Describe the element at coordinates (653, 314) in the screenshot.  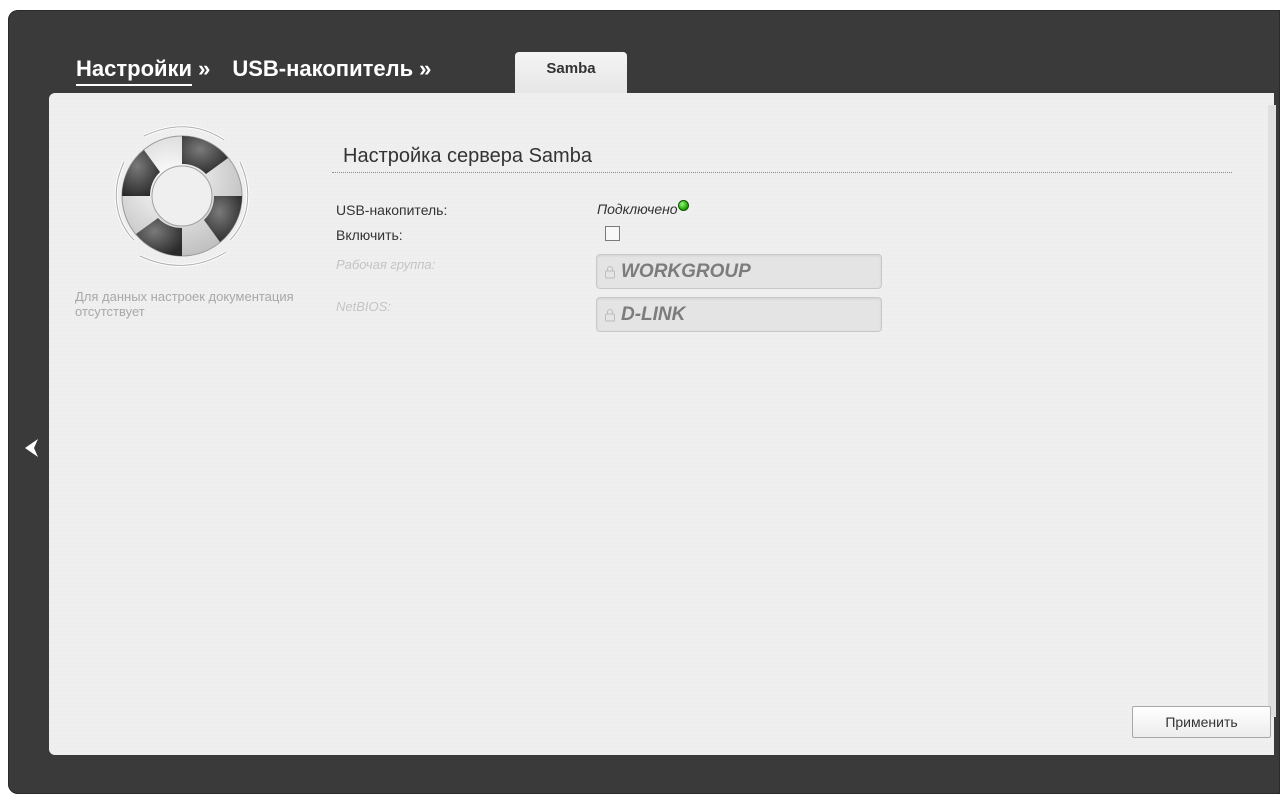
I see `netbios-value: D-LINK` at that location.